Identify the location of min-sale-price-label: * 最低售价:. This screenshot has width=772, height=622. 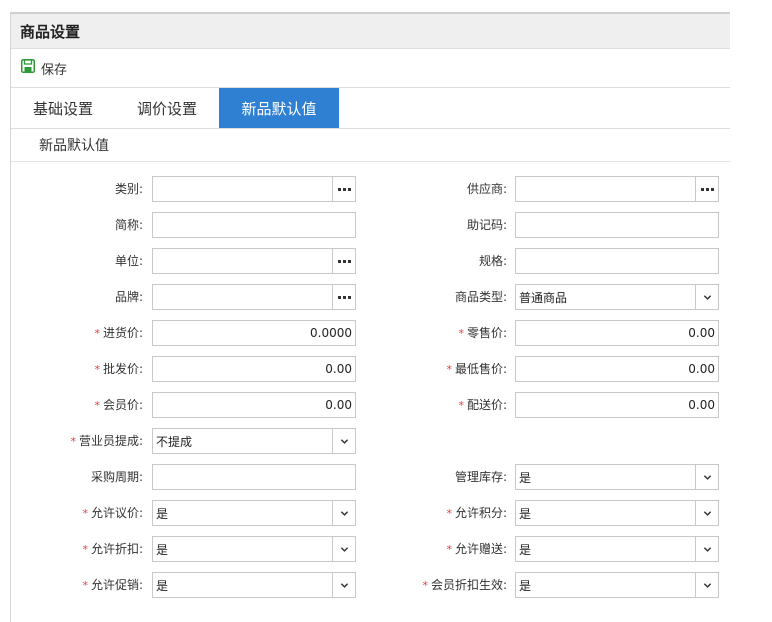
(476, 369).